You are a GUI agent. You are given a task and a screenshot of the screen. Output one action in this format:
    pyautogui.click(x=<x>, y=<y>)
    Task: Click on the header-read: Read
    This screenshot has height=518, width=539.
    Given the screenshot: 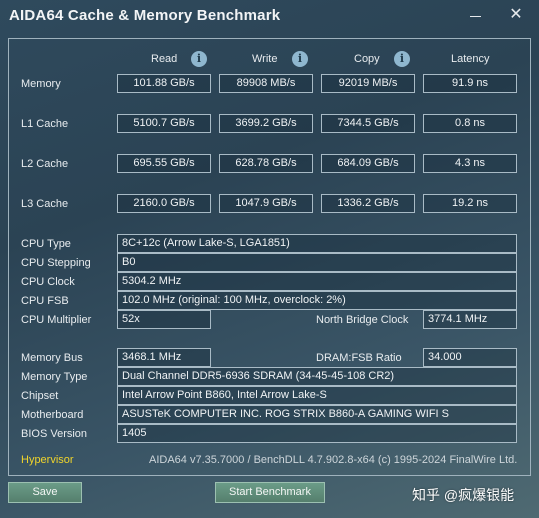 What is the action you would take?
    pyautogui.click(x=164, y=59)
    